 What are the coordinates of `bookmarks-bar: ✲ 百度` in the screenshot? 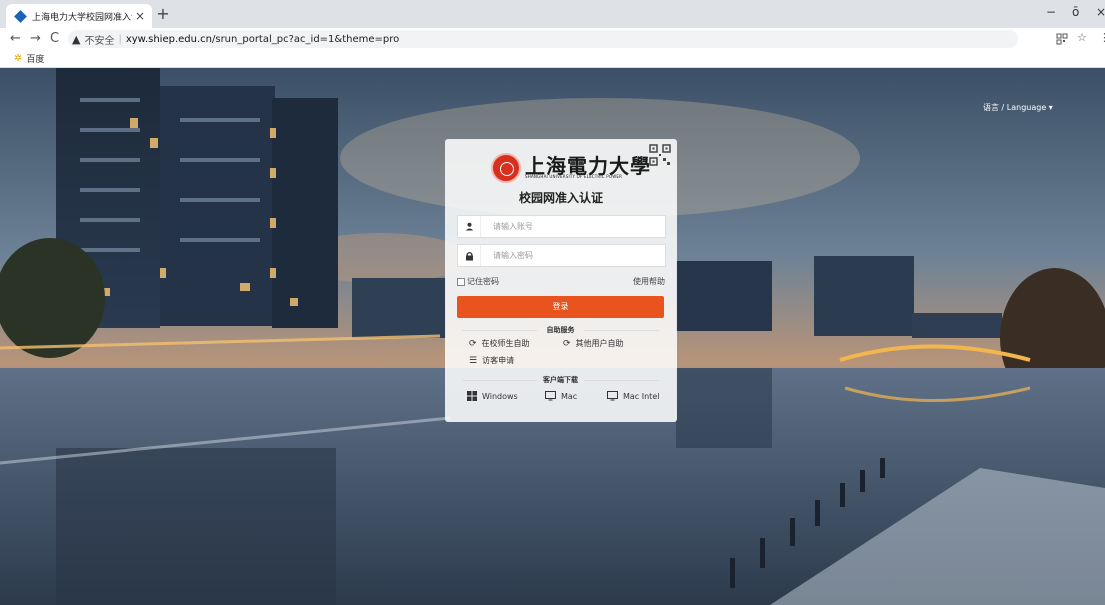 It's located at (552, 59).